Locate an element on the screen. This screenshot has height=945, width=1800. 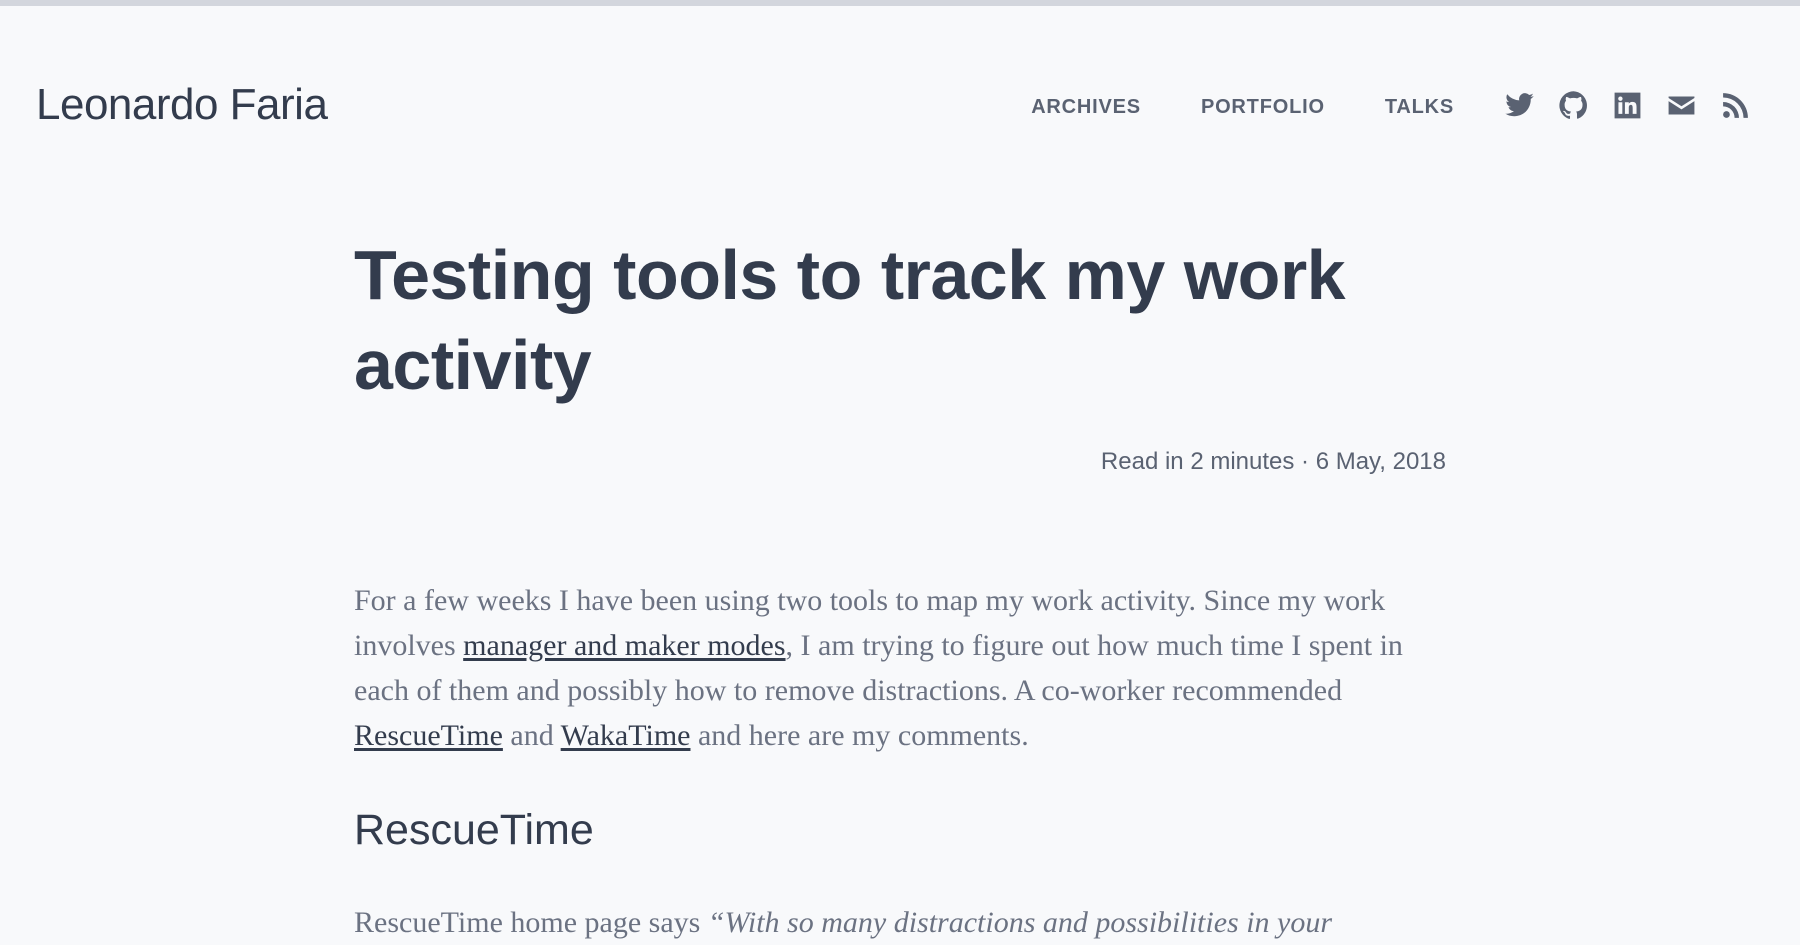
github-icon is located at coordinates (1573, 105).